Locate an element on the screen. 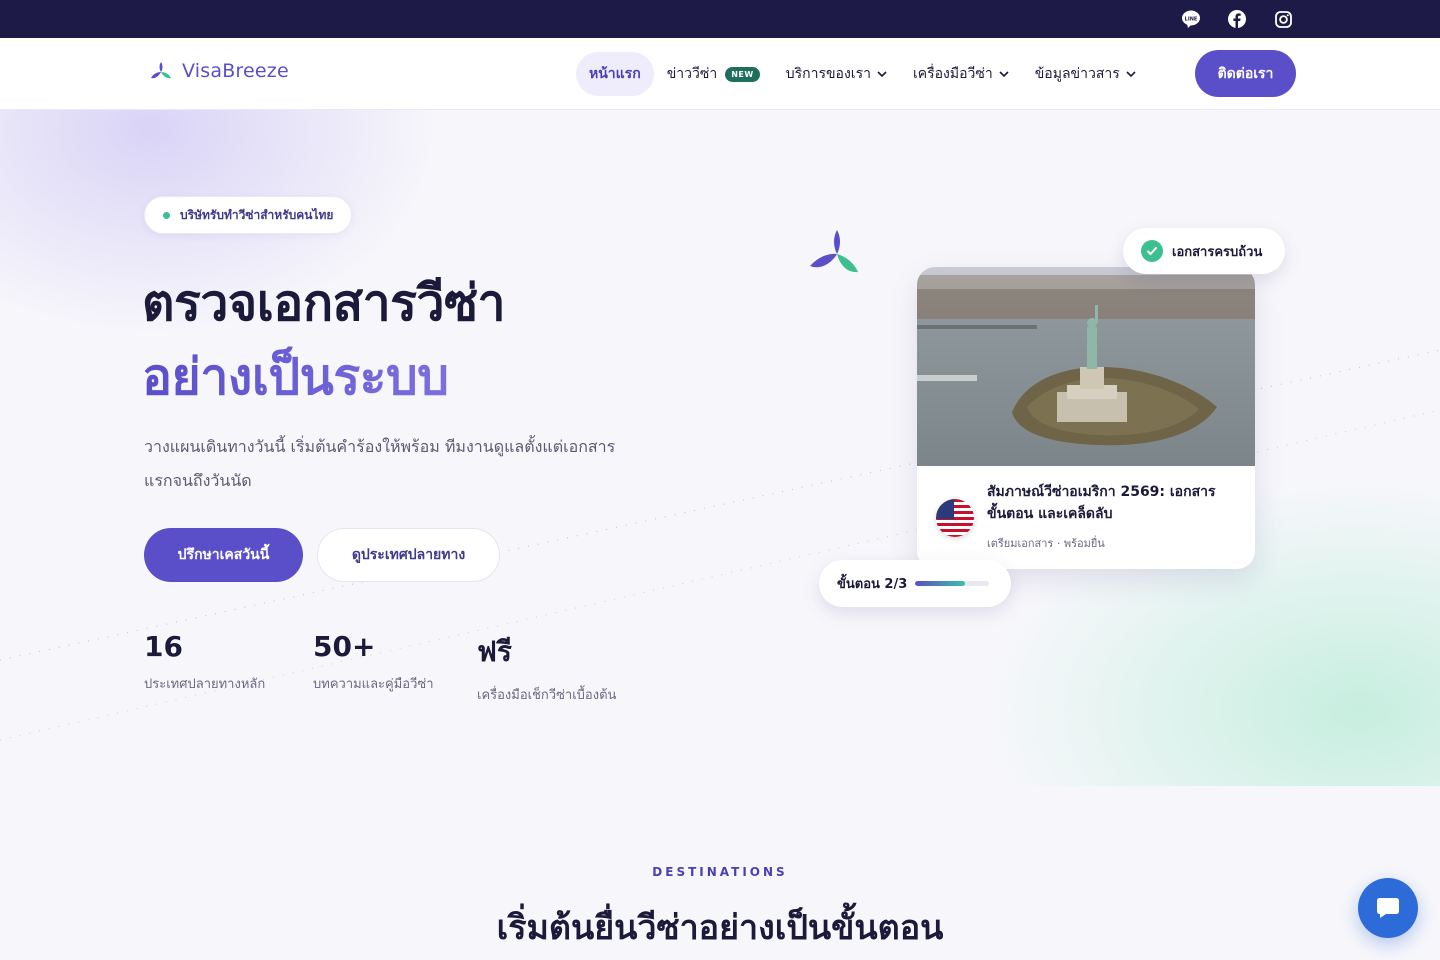  stat-tools: ฟรี เครื่องมือเช็กวีซ่าเบื้องต้น is located at coordinates (546, 667).